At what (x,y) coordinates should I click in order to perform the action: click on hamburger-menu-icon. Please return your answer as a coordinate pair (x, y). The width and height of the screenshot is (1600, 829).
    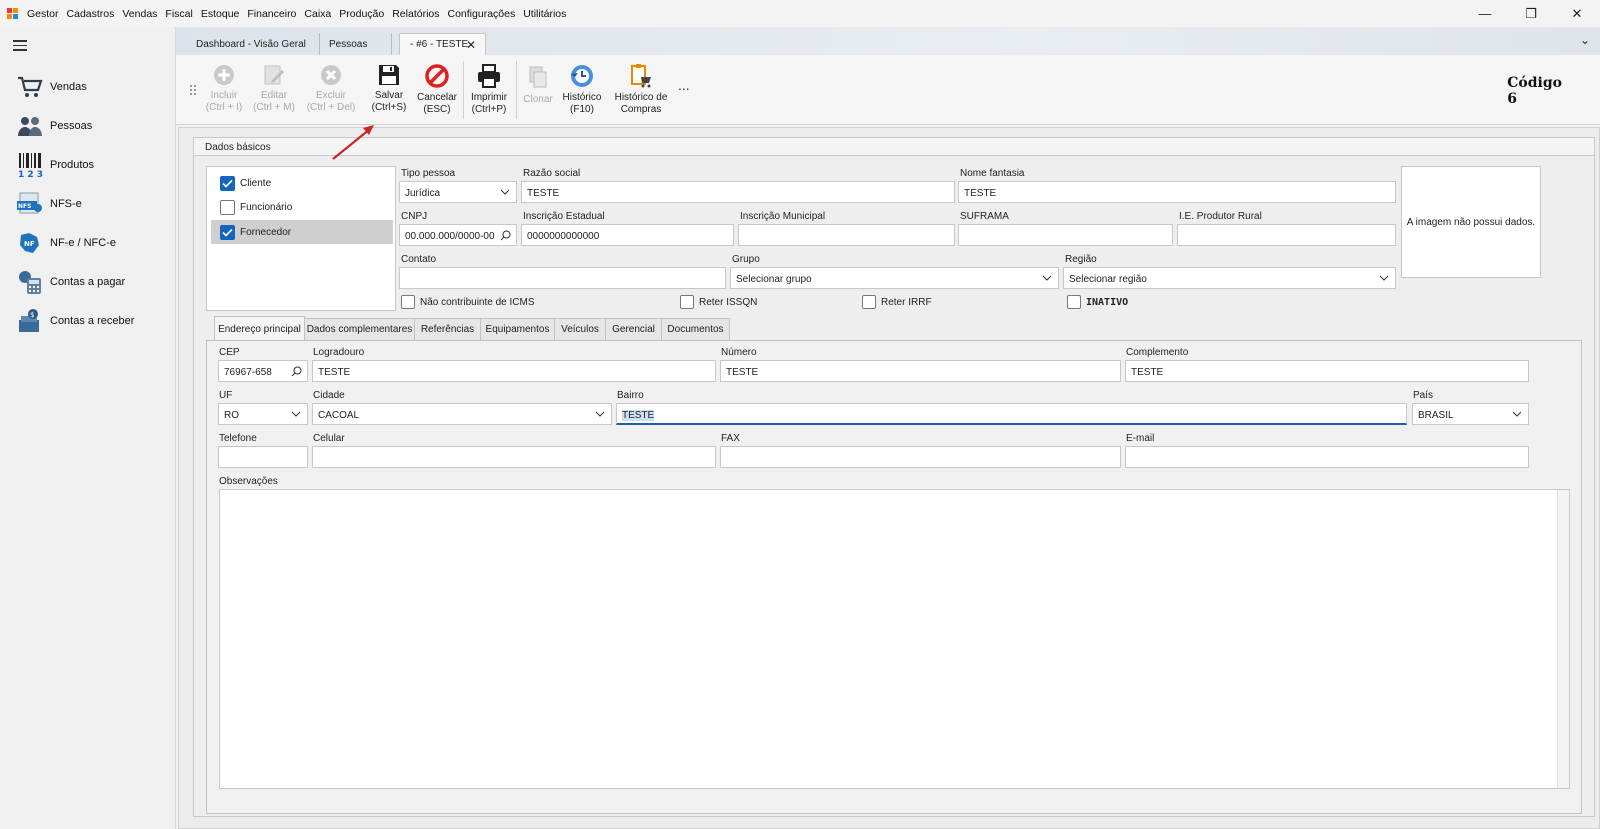
    Looking at the image, I should click on (20, 45).